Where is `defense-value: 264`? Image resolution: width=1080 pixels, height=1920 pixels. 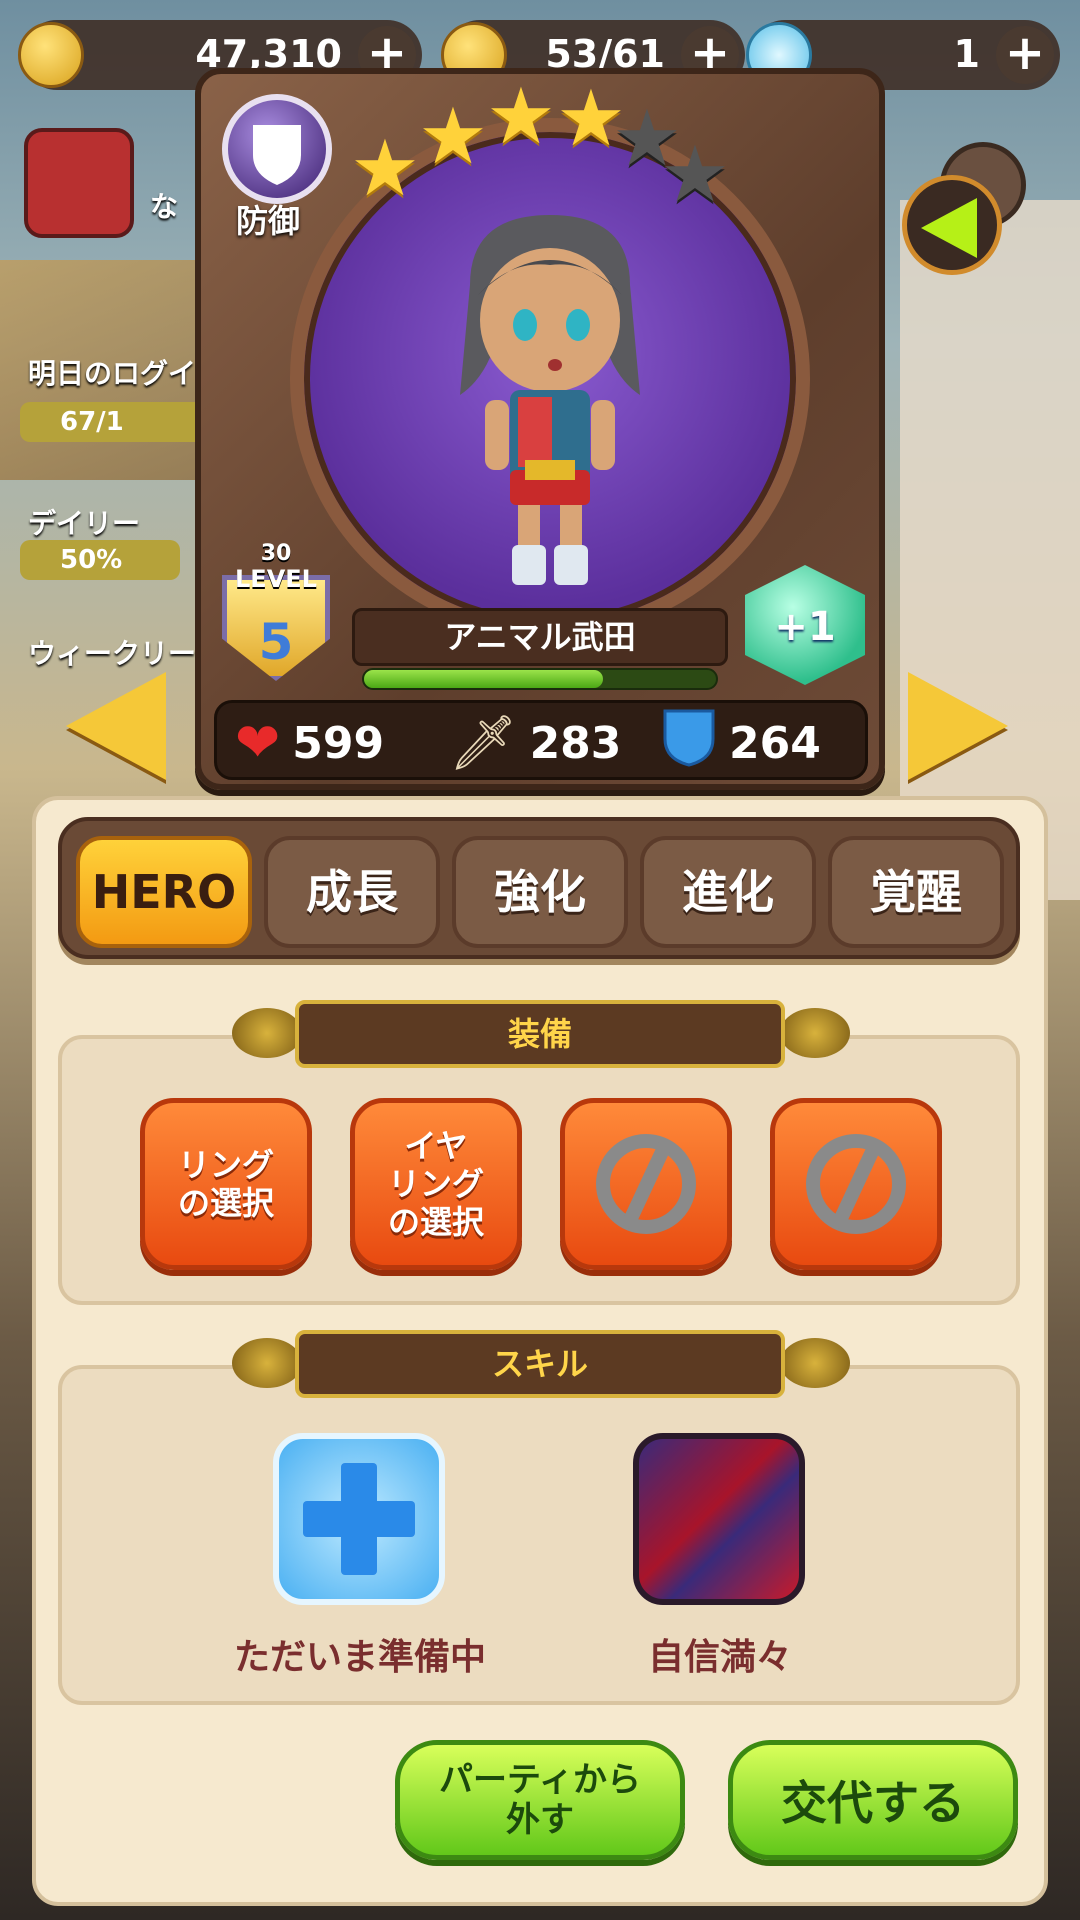
defense-value: 264 is located at coordinates (775, 743).